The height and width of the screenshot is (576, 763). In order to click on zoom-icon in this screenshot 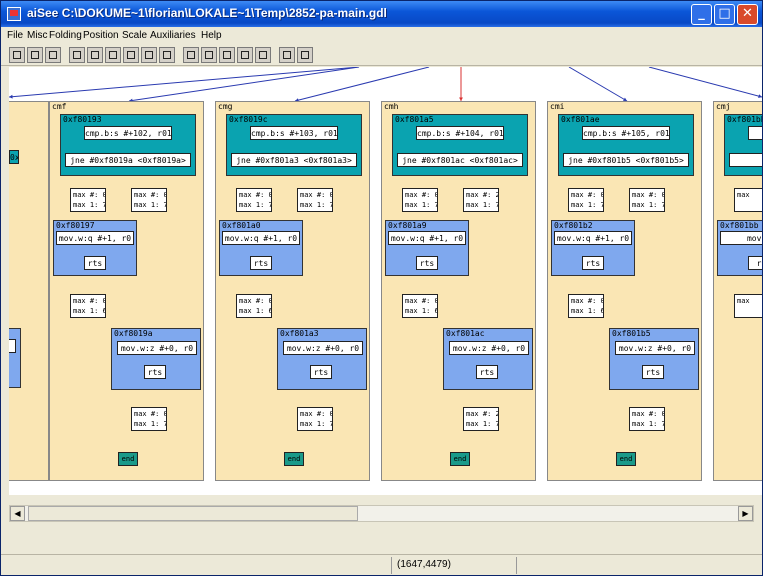, I will do `click(131, 55)`.